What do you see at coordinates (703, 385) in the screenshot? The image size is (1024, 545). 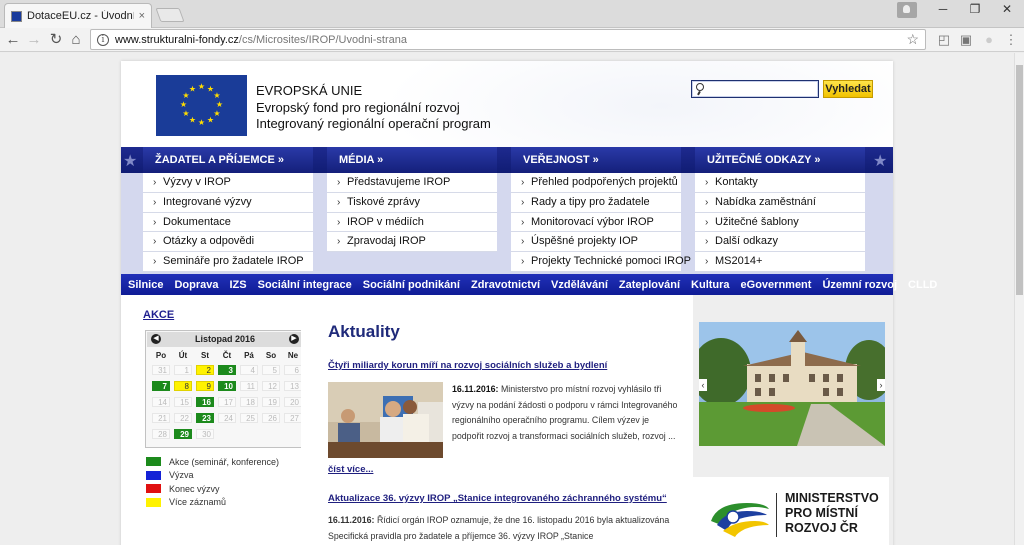 I see `slider-prev-icon: ‹` at bounding box center [703, 385].